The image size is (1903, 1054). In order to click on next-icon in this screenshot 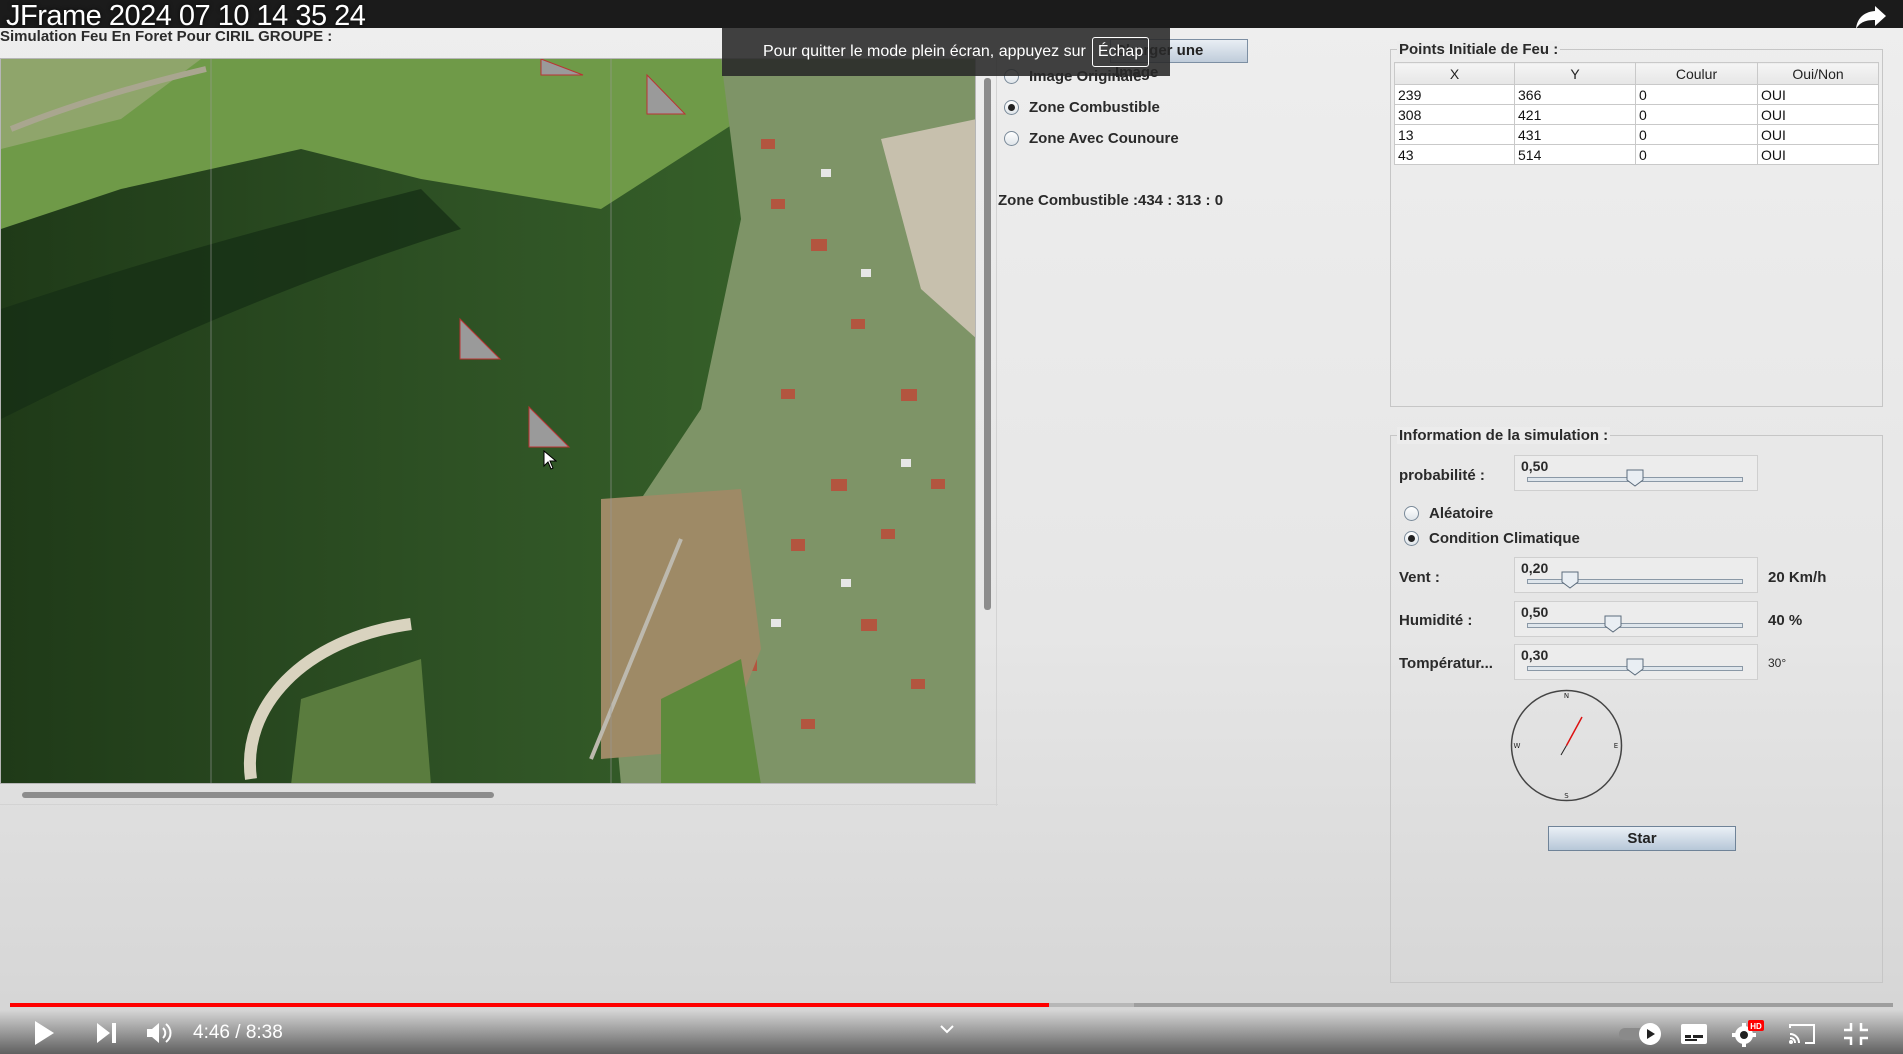, I will do `click(107, 1033)`.